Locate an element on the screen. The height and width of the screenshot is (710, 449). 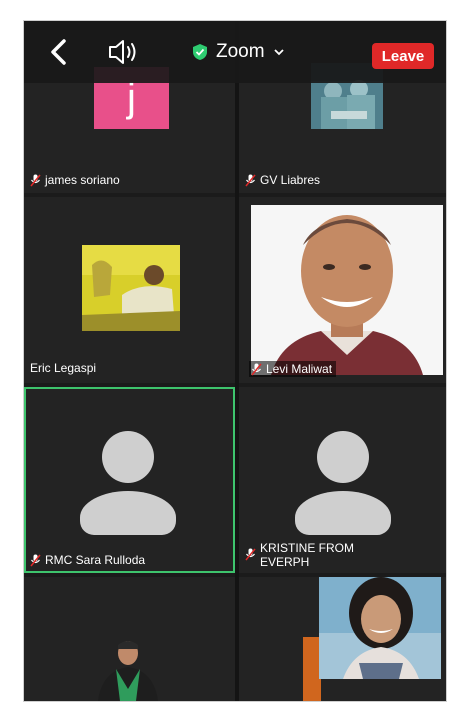
participant-nameplate: RMC Sara Rulloda is located at coordinates (87, 560).